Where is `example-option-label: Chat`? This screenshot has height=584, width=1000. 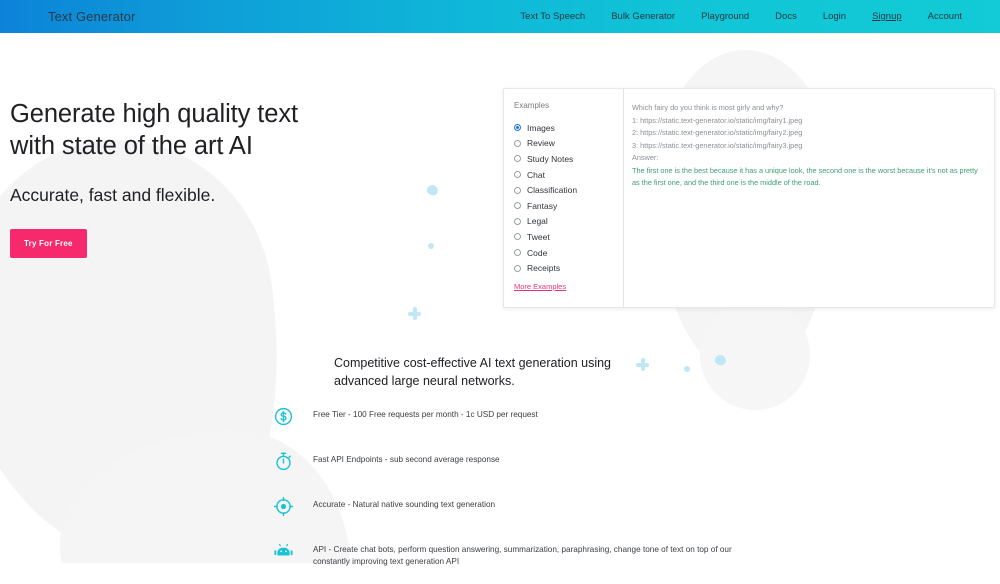
example-option-label: Chat is located at coordinates (536, 174).